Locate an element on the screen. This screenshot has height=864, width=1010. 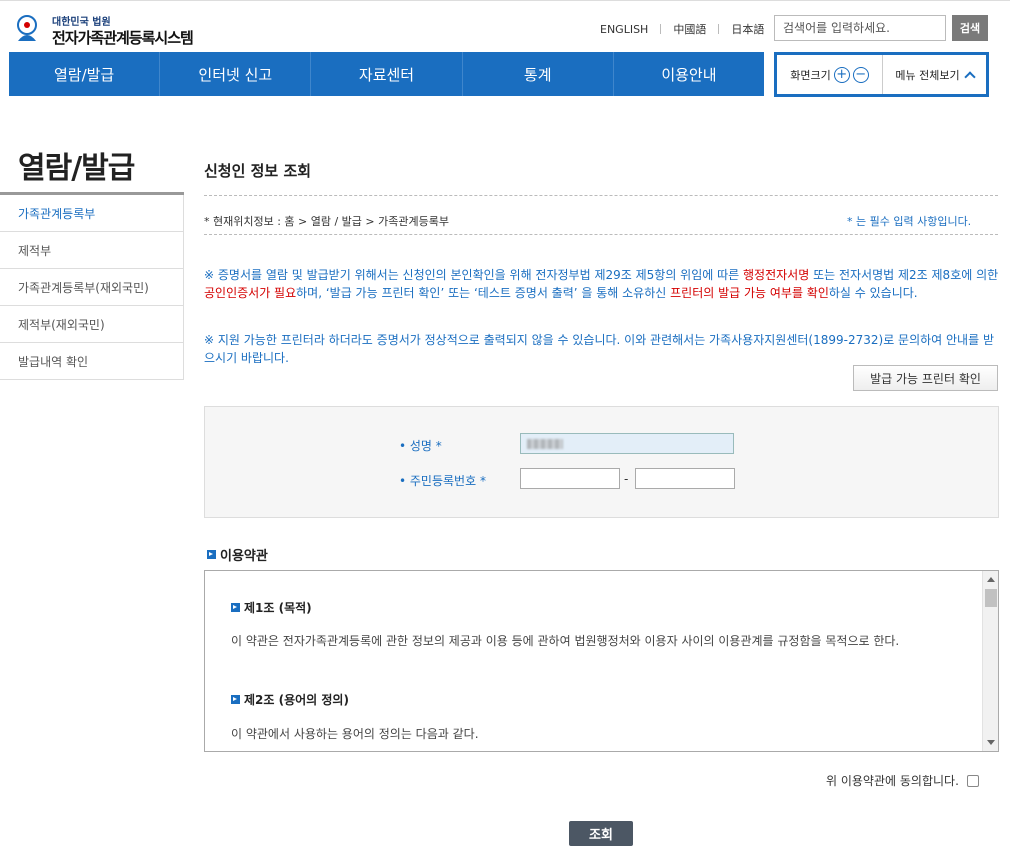
zoom-control: 화면크기 + − is located at coordinates (830, 74).